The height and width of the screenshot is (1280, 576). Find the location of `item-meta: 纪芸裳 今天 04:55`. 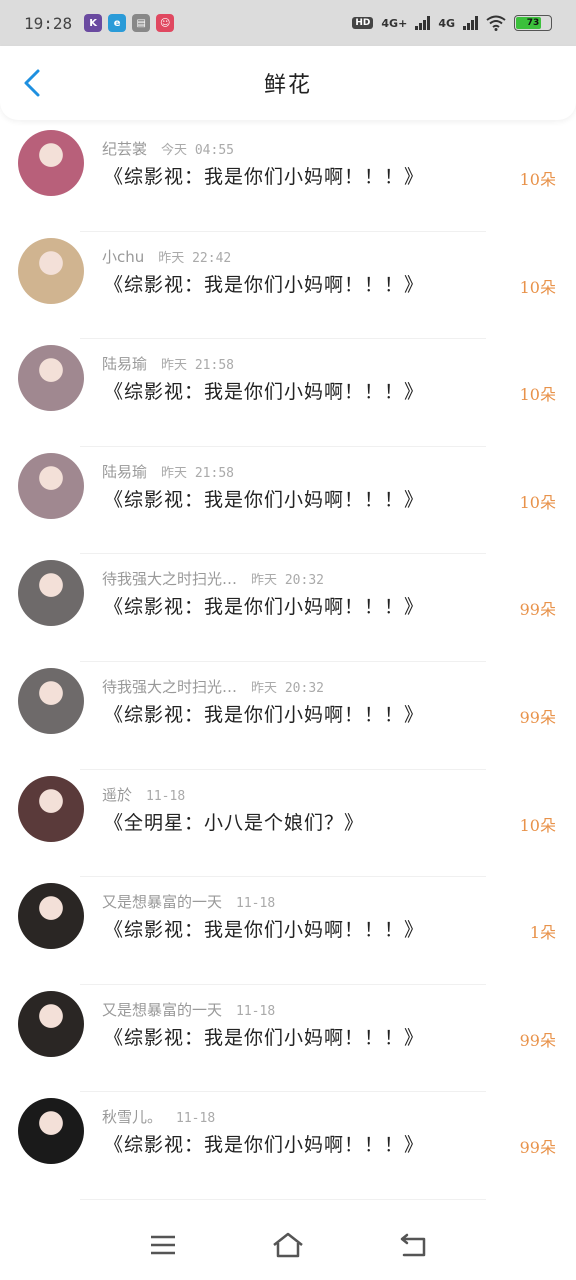

item-meta: 纪芸裳 今天 04:55 is located at coordinates (168, 148).